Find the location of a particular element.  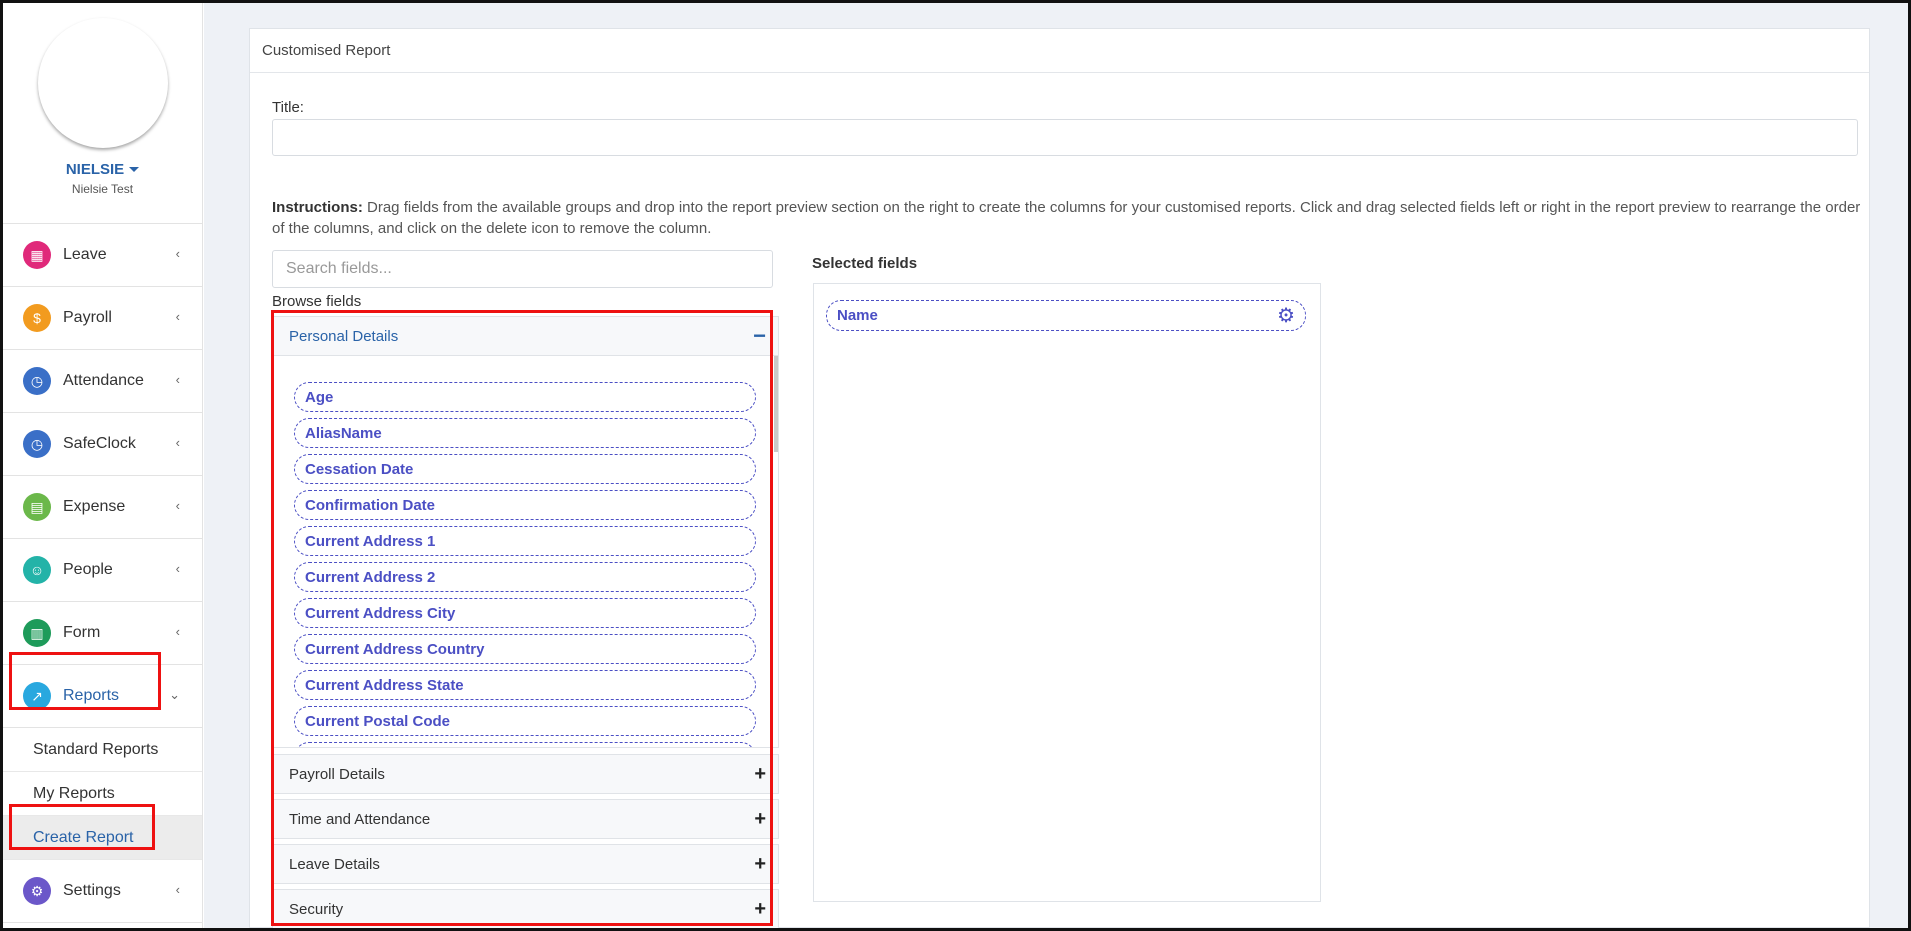

user-menu-toggle: NIELSIE is located at coordinates (102, 169).